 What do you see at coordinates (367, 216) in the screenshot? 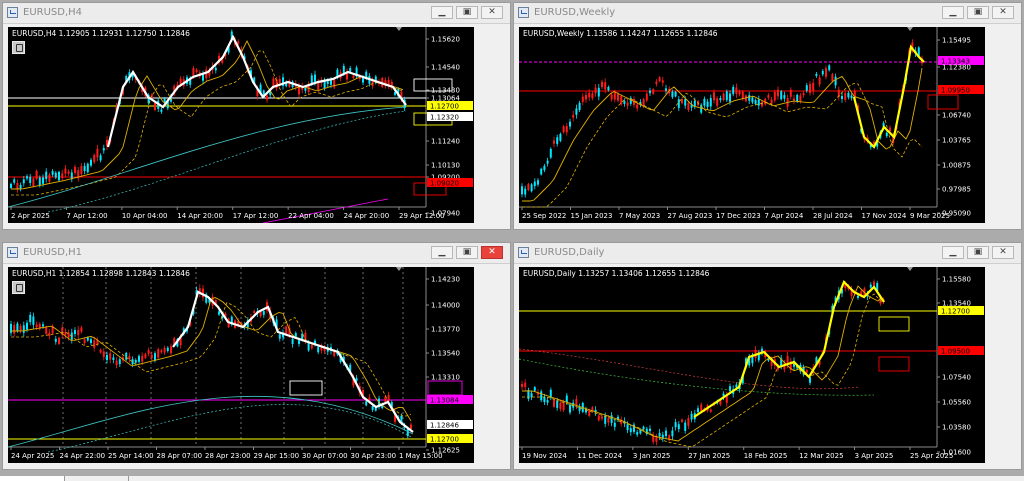
I see `time-axis-label: 24 Apr 20:00` at bounding box center [367, 216].